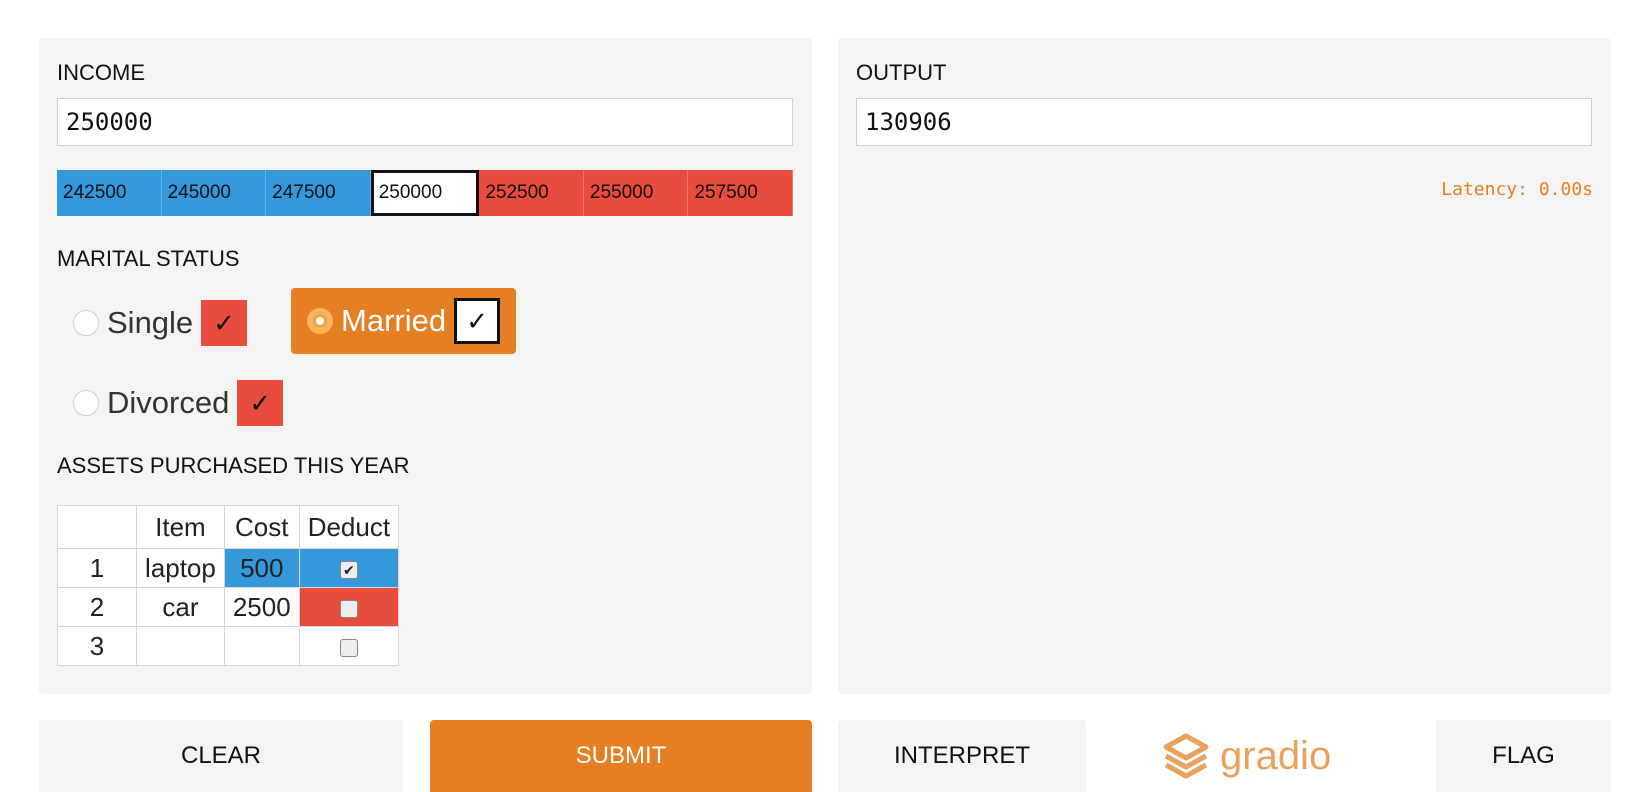  What do you see at coordinates (101, 72) in the screenshot?
I see `income-label: INCOME` at bounding box center [101, 72].